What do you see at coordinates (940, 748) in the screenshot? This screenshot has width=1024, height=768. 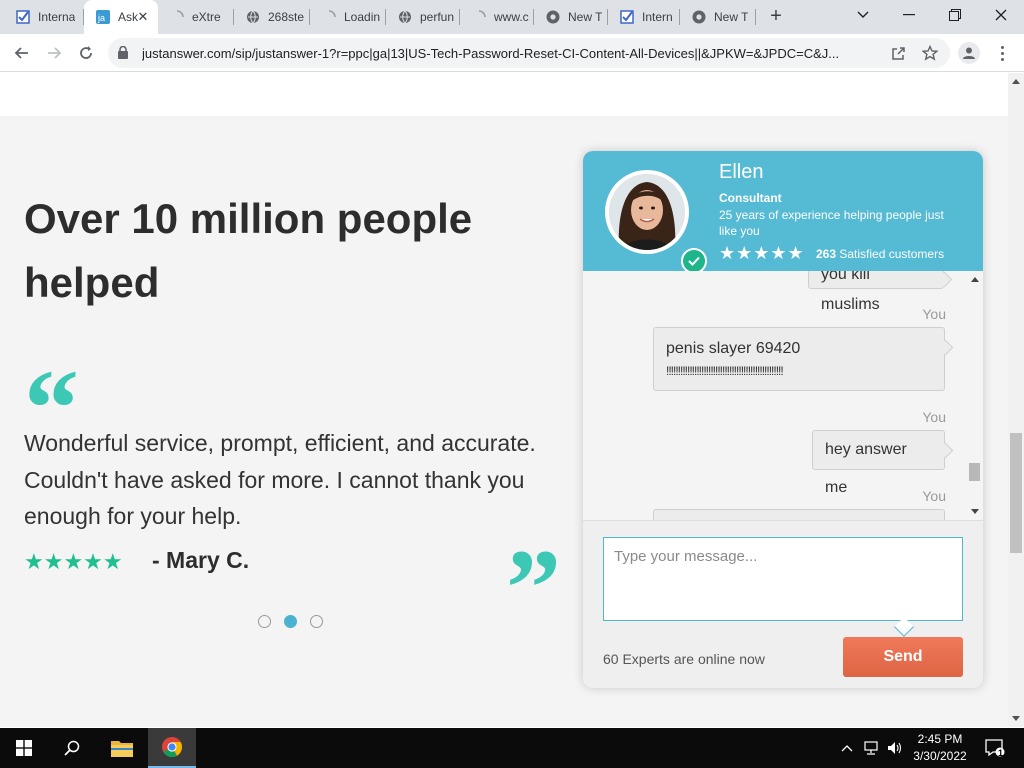 I see `taskbar-clock: 2:45 PM 3/30/2022` at bounding box center [940, 748].